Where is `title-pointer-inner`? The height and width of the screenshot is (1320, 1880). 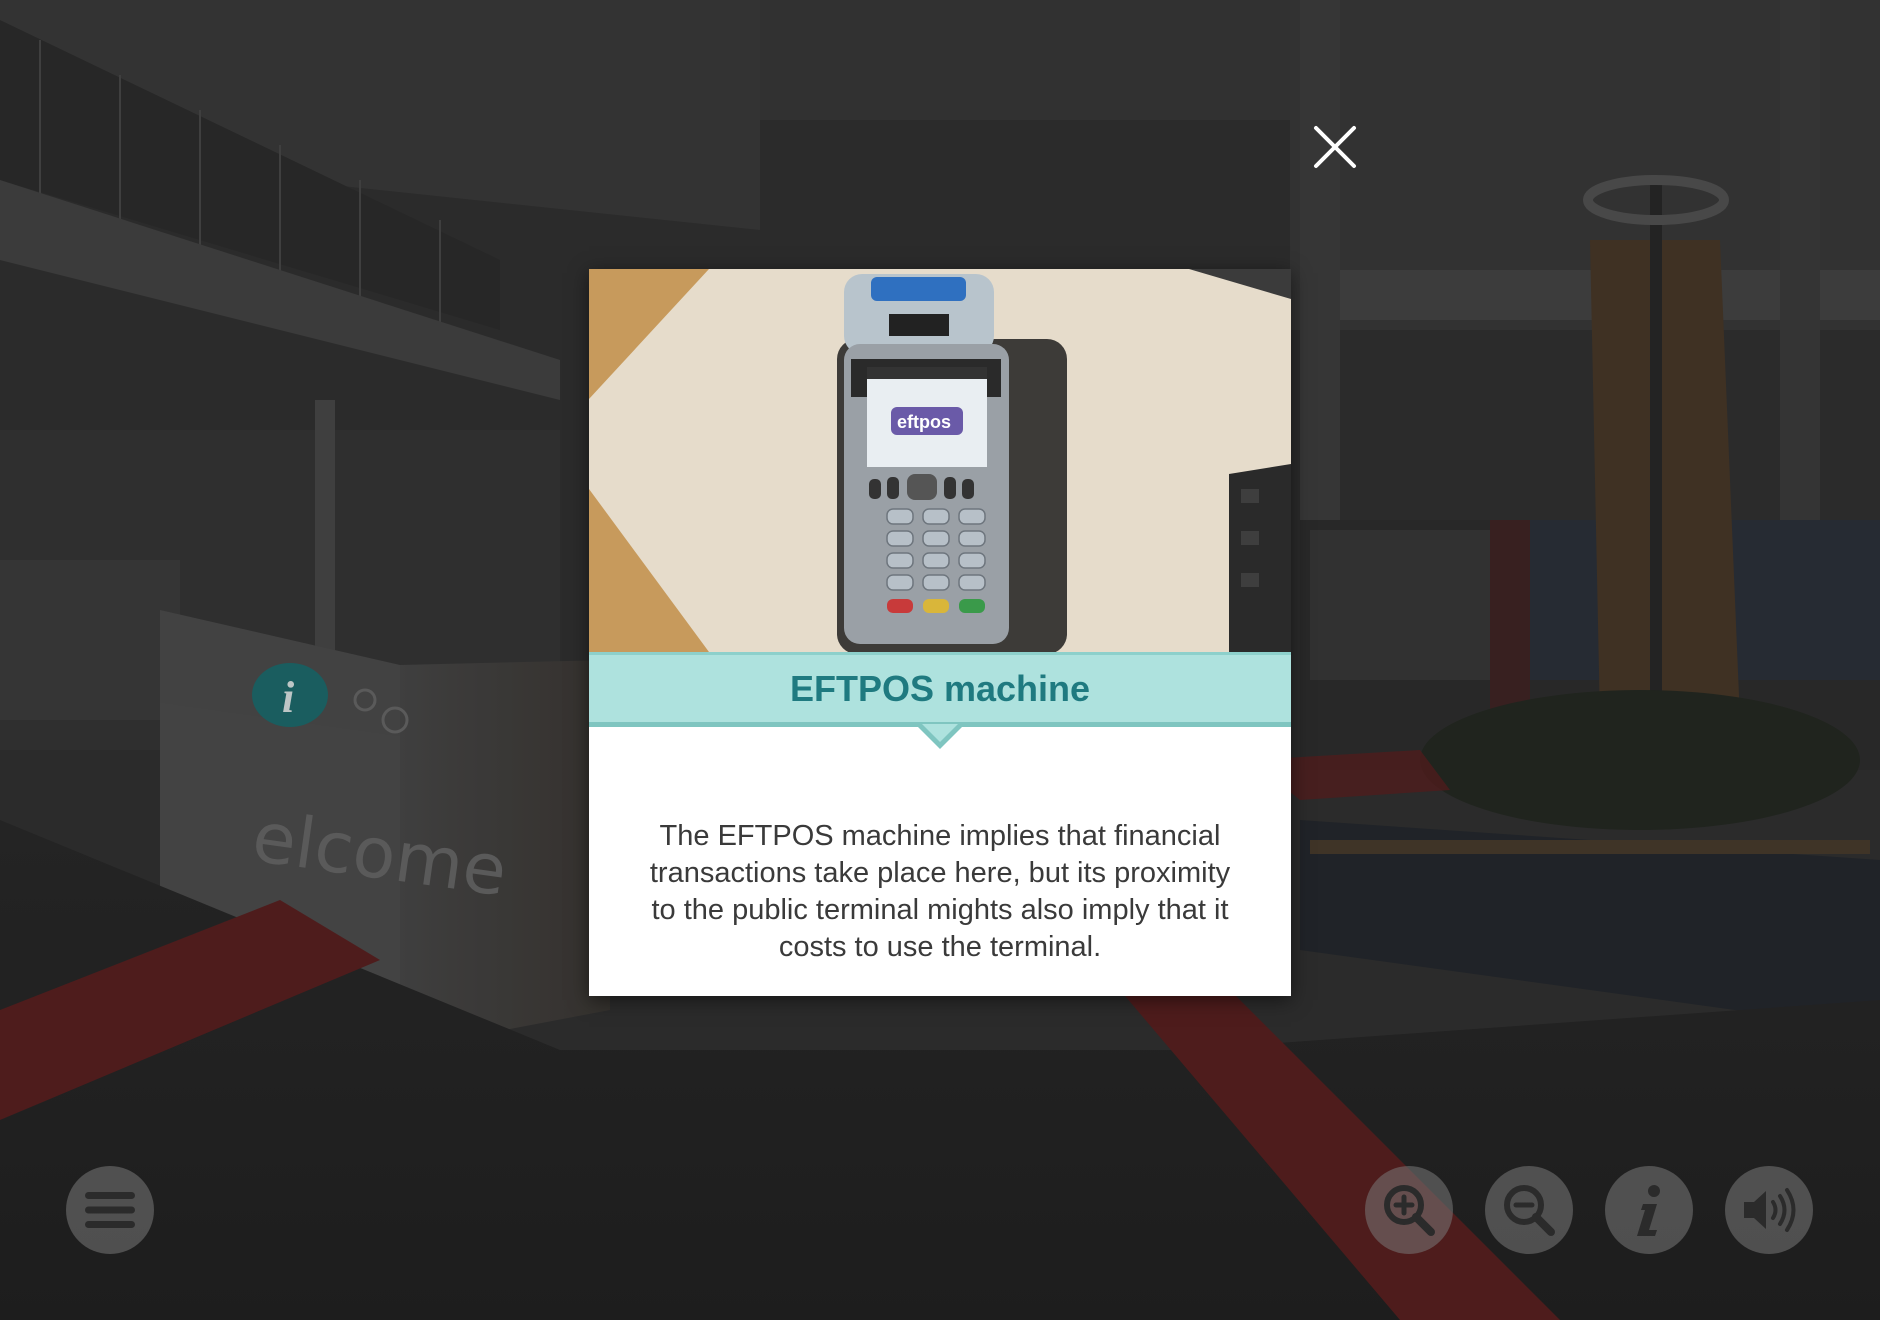
title-pointer-inner is located at coordinates (940, 733).